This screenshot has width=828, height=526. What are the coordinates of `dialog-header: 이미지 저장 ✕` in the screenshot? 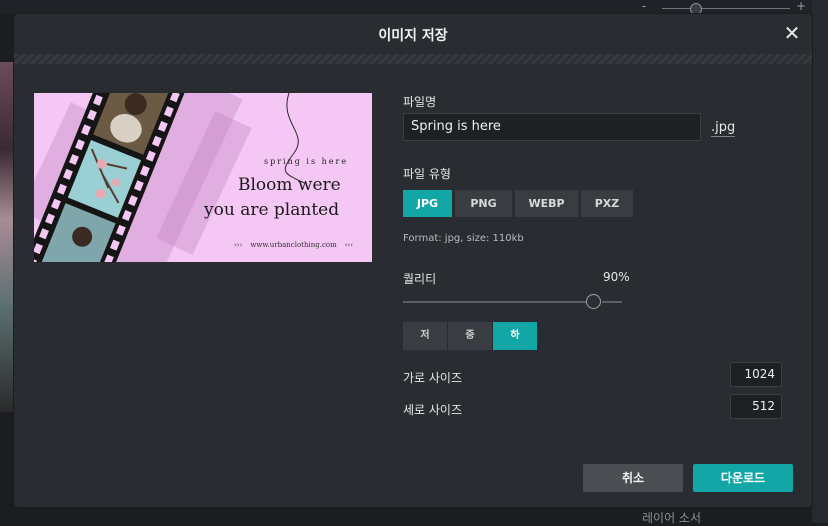 It's located at (413, 34).